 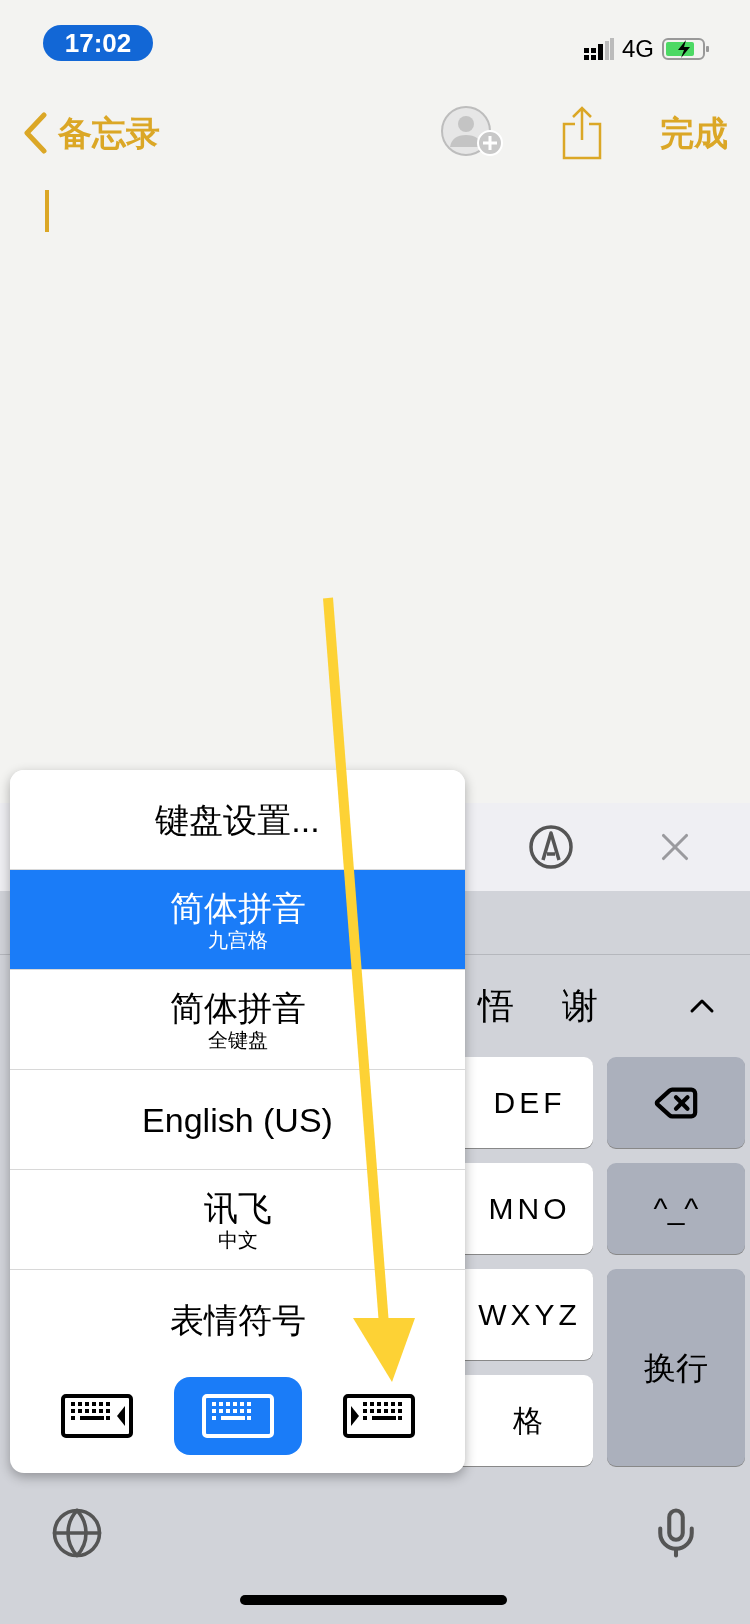 What do you see at coordinates (77, 1533) in the screenshot?
I see `globe-icon` at bounding box center [77, 1533].